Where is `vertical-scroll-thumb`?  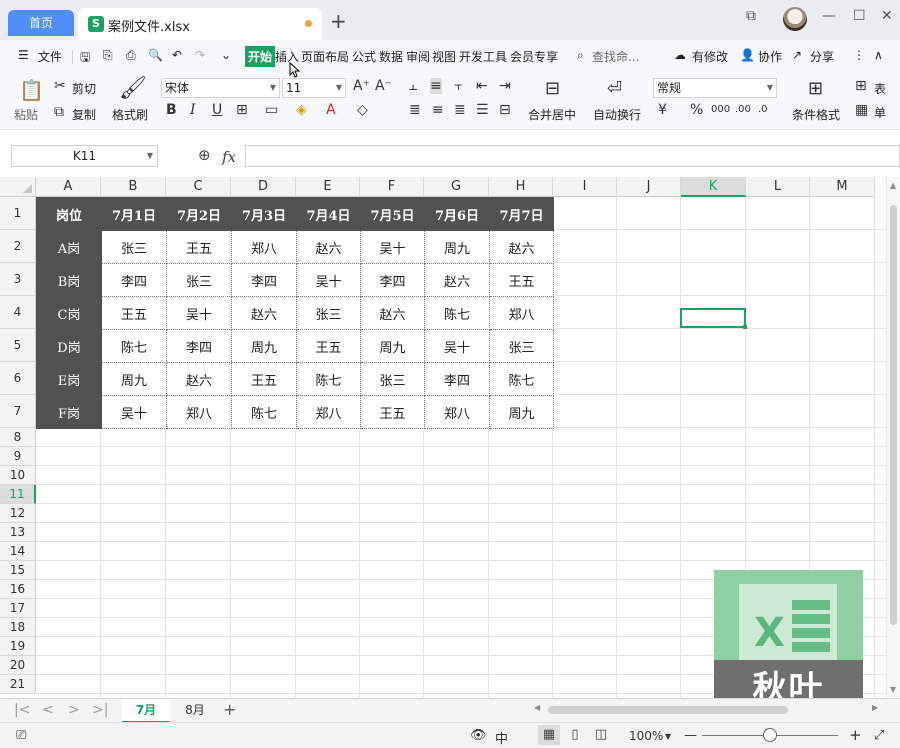 vertical-scroll-thumb is located at coordinates (893, 415).